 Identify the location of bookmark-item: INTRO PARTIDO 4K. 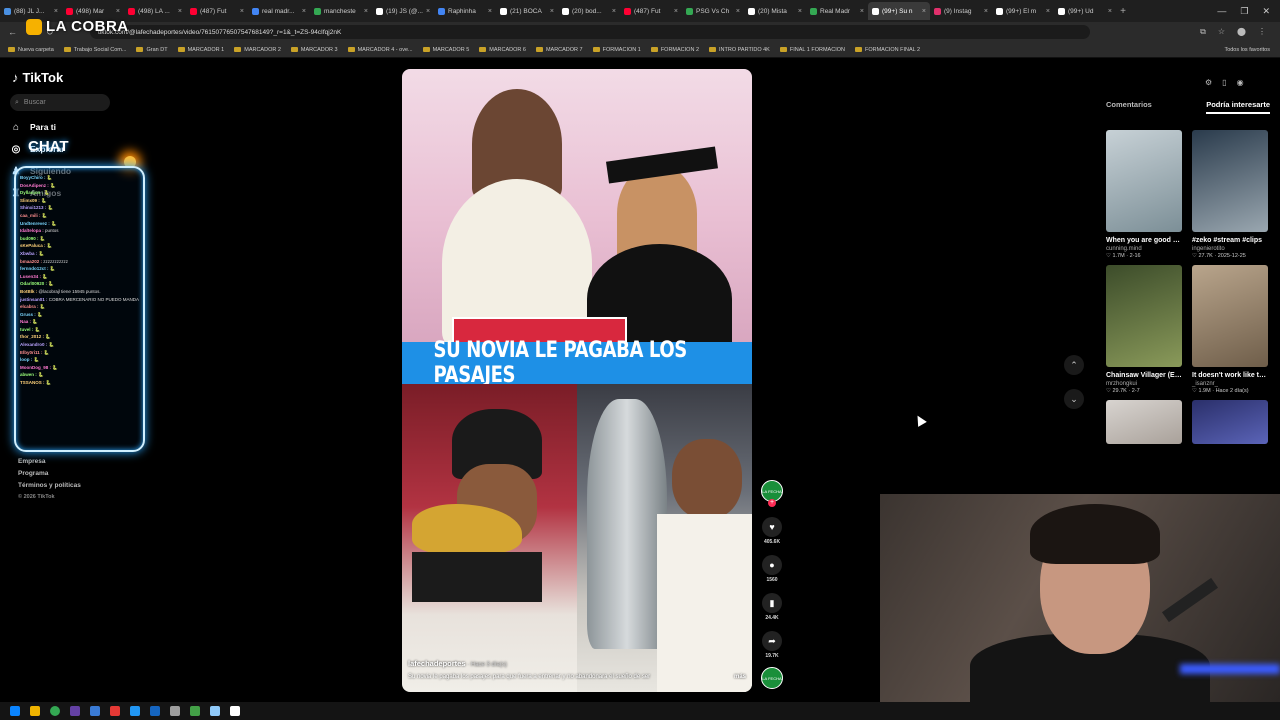
(739, 50).